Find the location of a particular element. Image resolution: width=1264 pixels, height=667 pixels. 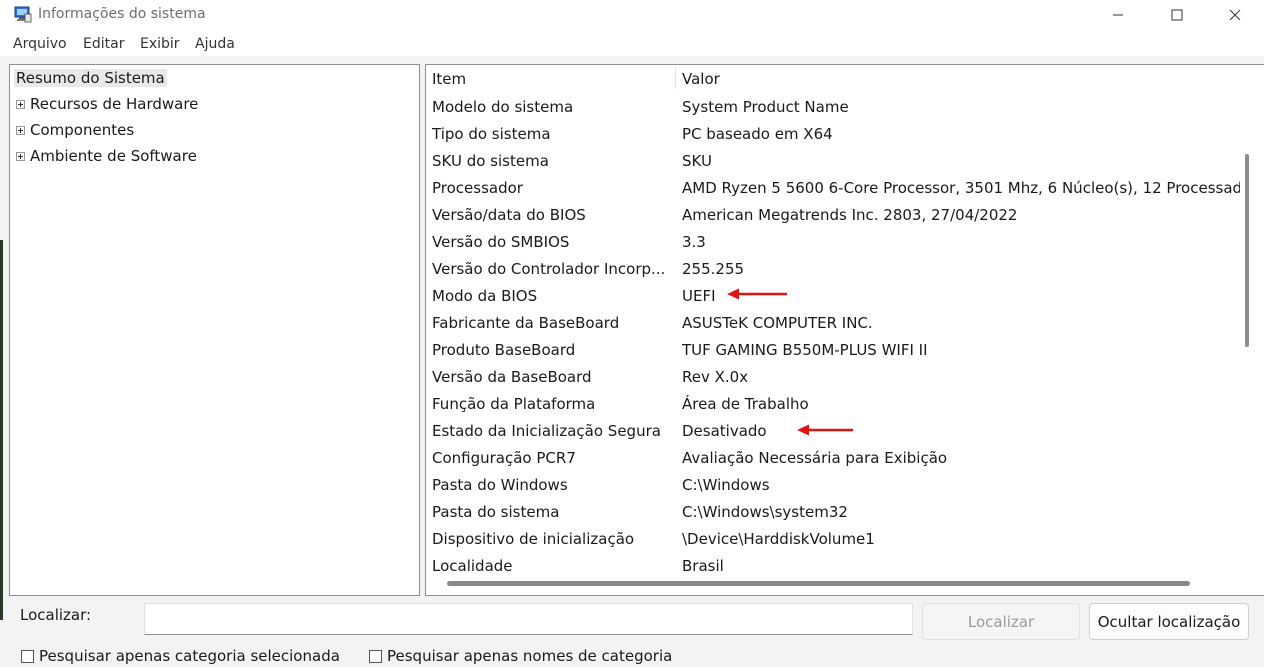

tree-item-components: Componentes is located at coordinates (75, 130).